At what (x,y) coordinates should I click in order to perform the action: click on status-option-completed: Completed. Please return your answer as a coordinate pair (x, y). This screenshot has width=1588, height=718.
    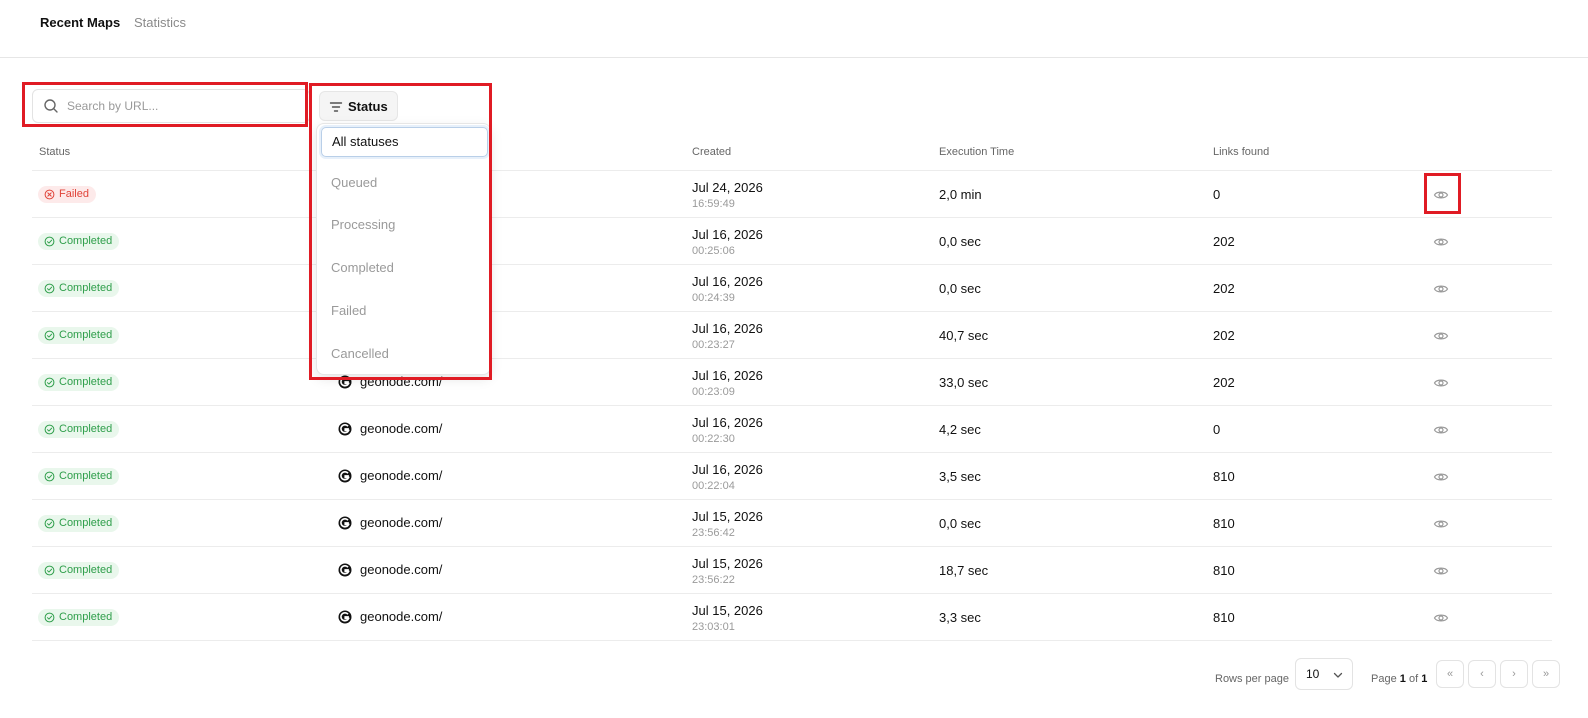
    Looking at the image, I should click on (404, 268).